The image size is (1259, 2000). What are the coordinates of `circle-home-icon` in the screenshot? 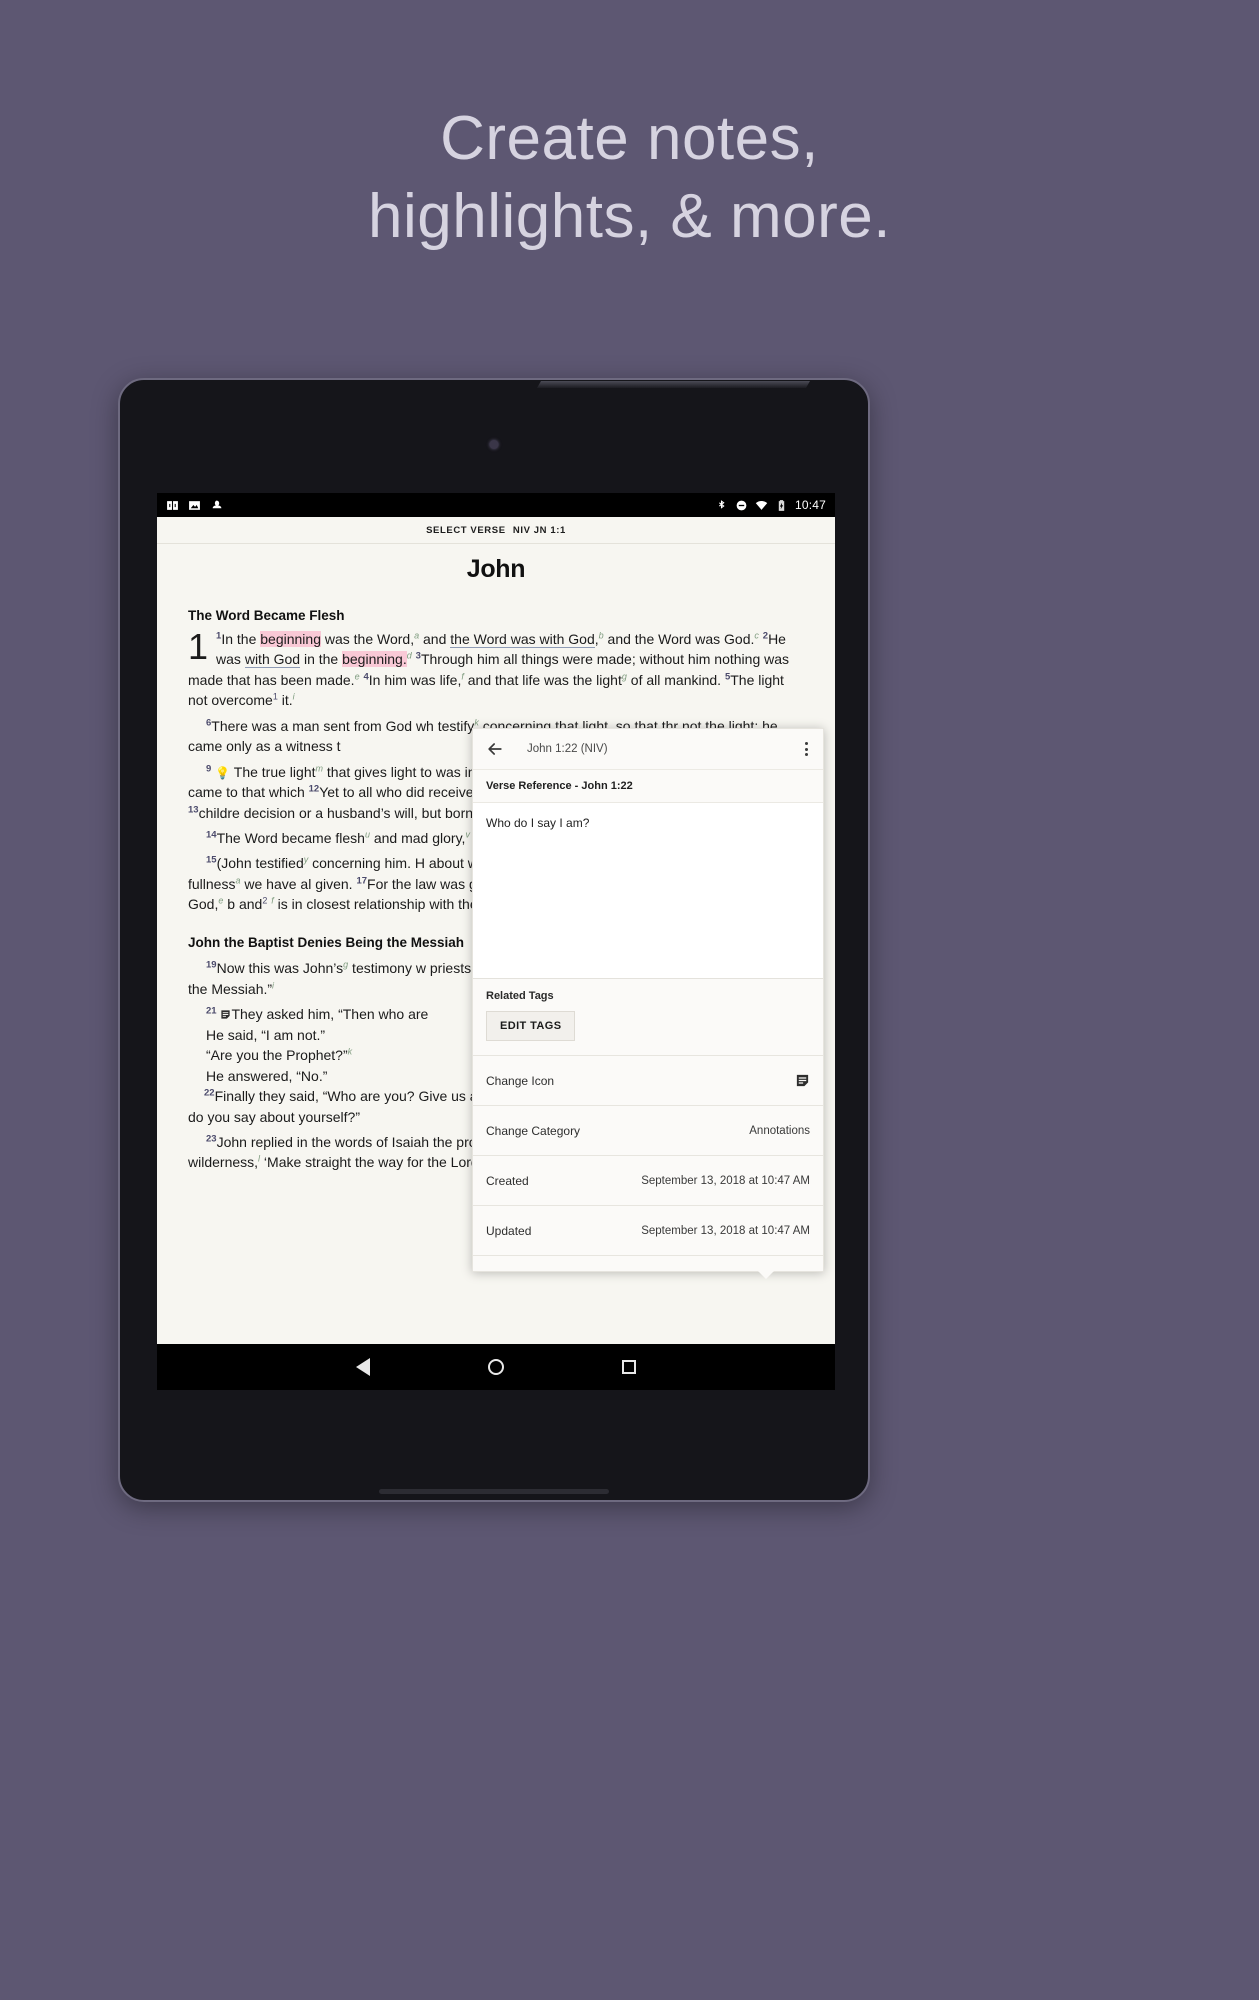 It's located at (496, 1367).